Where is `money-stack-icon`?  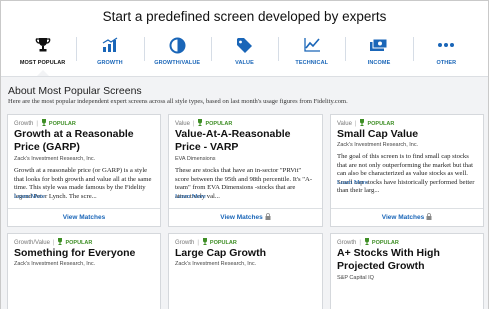
money-stack-icon is located at coordinates (379, 45).